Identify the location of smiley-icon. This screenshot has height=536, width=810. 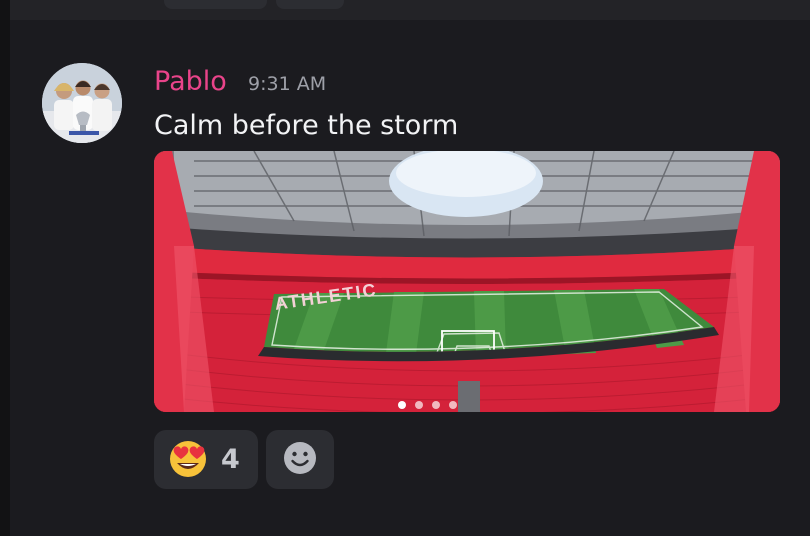
(300, 460).